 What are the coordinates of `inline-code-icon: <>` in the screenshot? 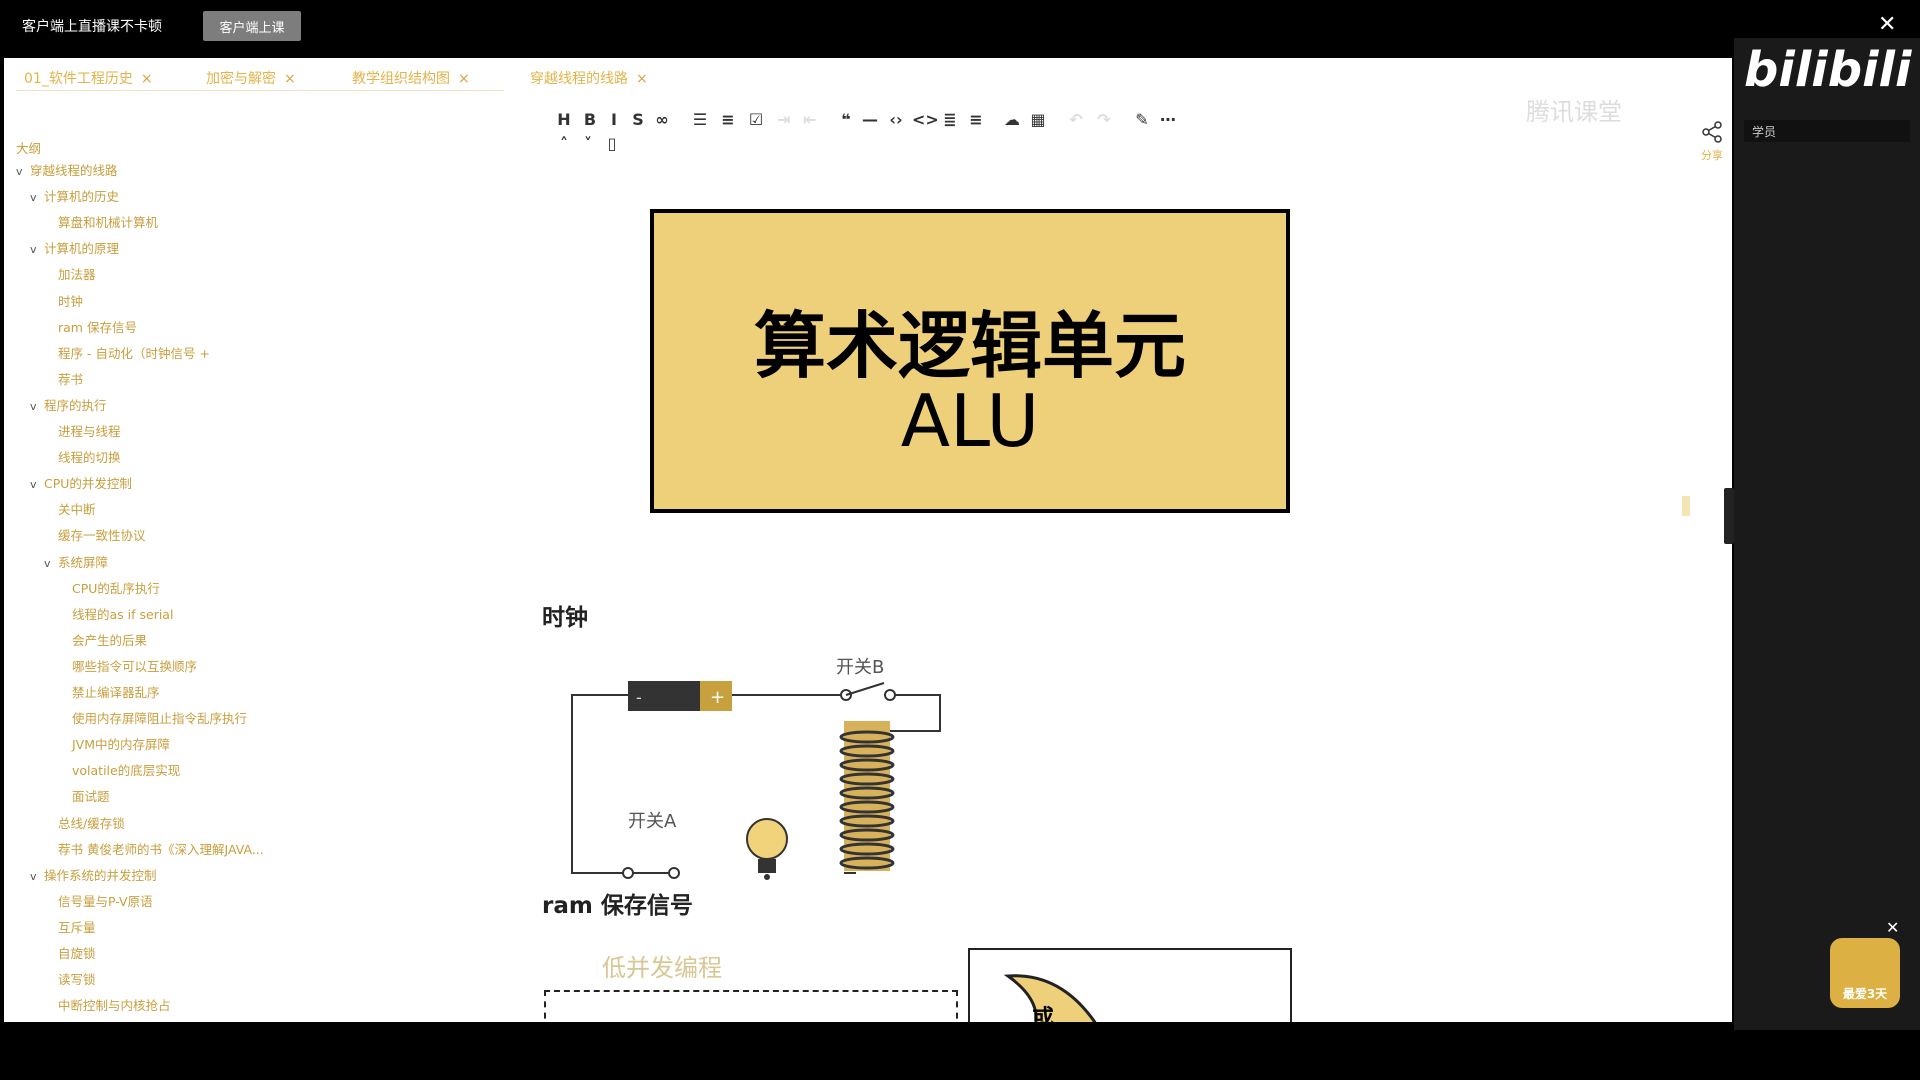 It's located at (925, 119).